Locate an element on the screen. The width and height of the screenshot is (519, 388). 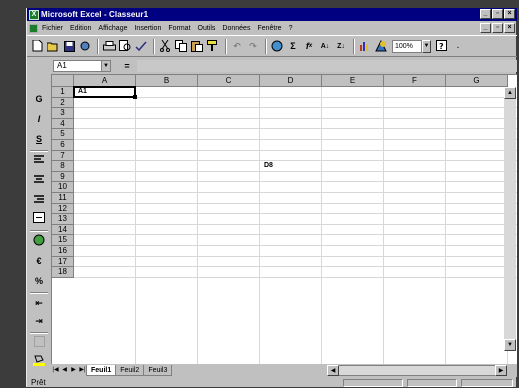
equals-button: = is located at coordinates (127, 66).